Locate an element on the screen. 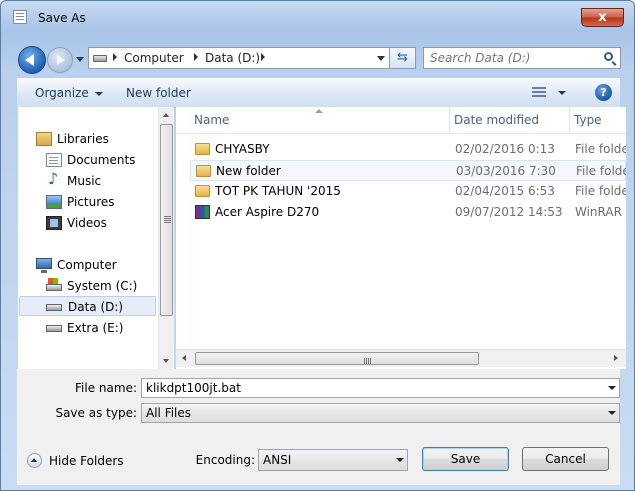  nav-item-label: Videos is located at coordinates (87, 223).